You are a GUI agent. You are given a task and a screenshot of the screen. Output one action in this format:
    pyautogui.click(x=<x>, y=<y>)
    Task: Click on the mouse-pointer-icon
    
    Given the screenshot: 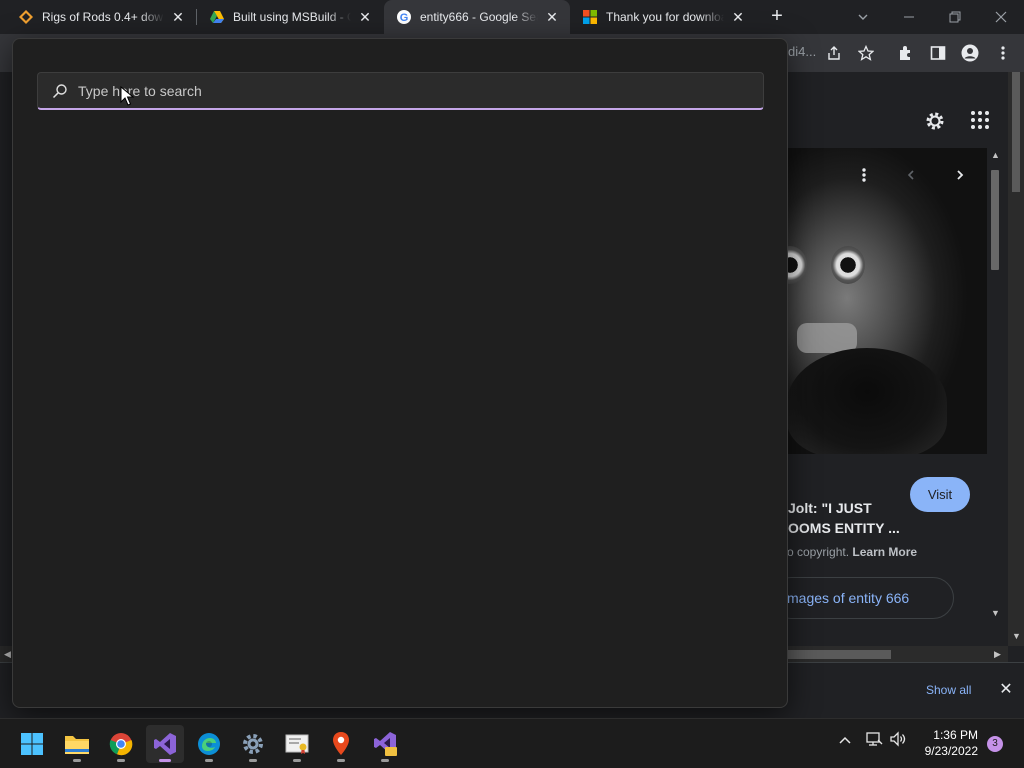 What is the action you would take?
    pyautogui.click(x=127, y=96)
    